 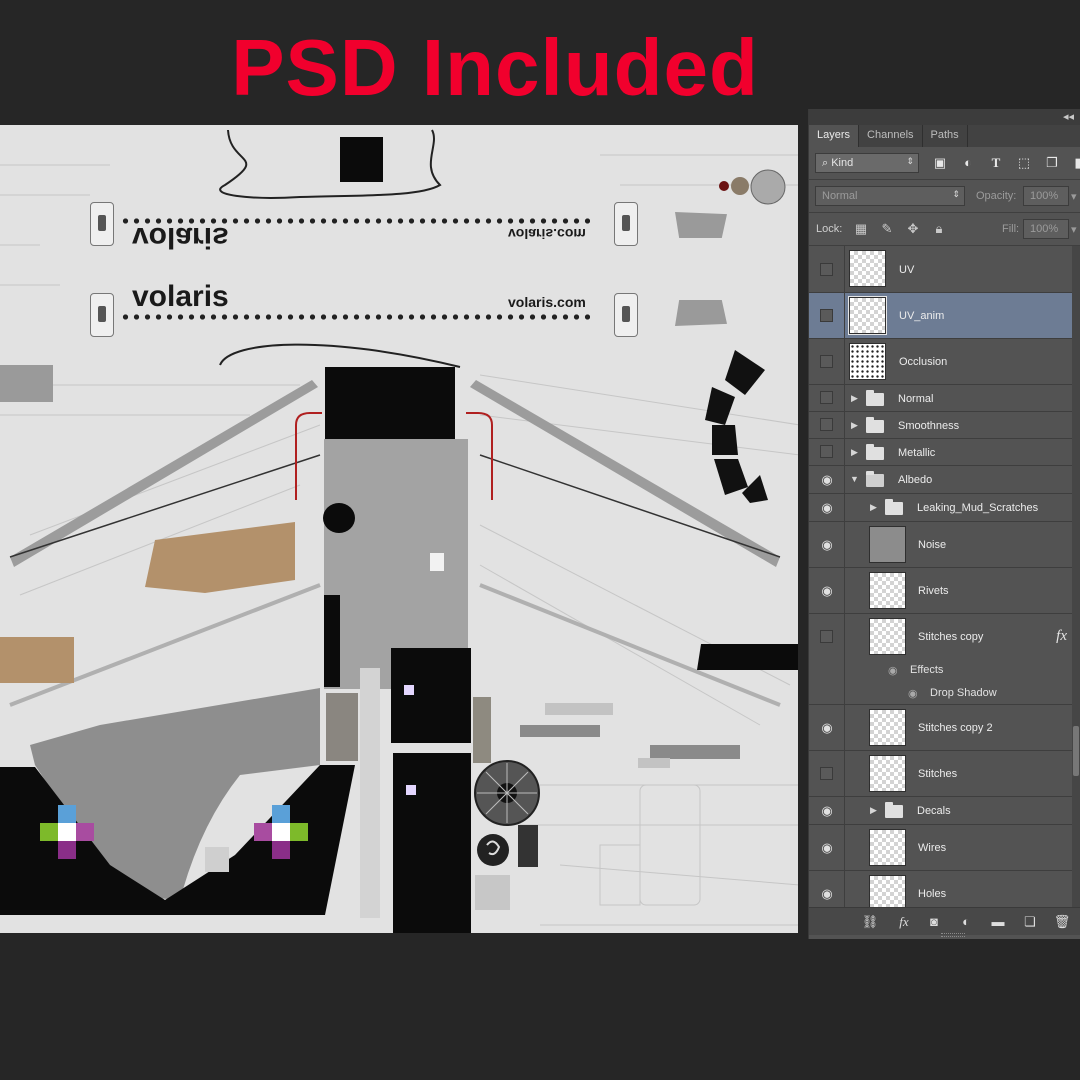 What do you see at coordinates (944, 269) in the screenshot?
I see `layer-uv: UV` at bounding box center [944, 269].